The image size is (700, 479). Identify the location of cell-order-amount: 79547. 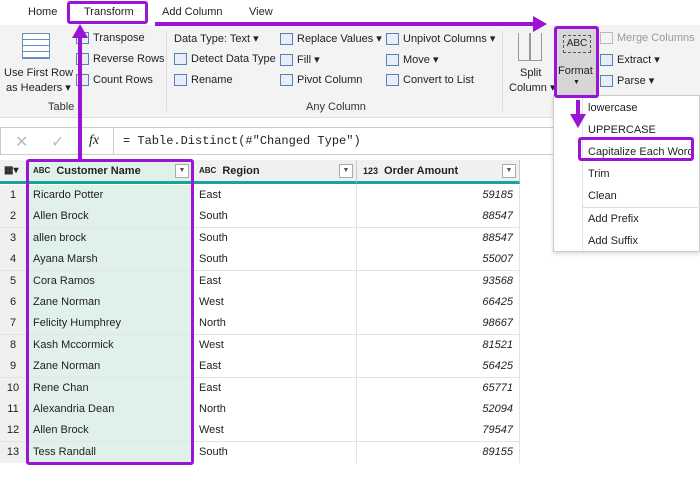
(438, 431).